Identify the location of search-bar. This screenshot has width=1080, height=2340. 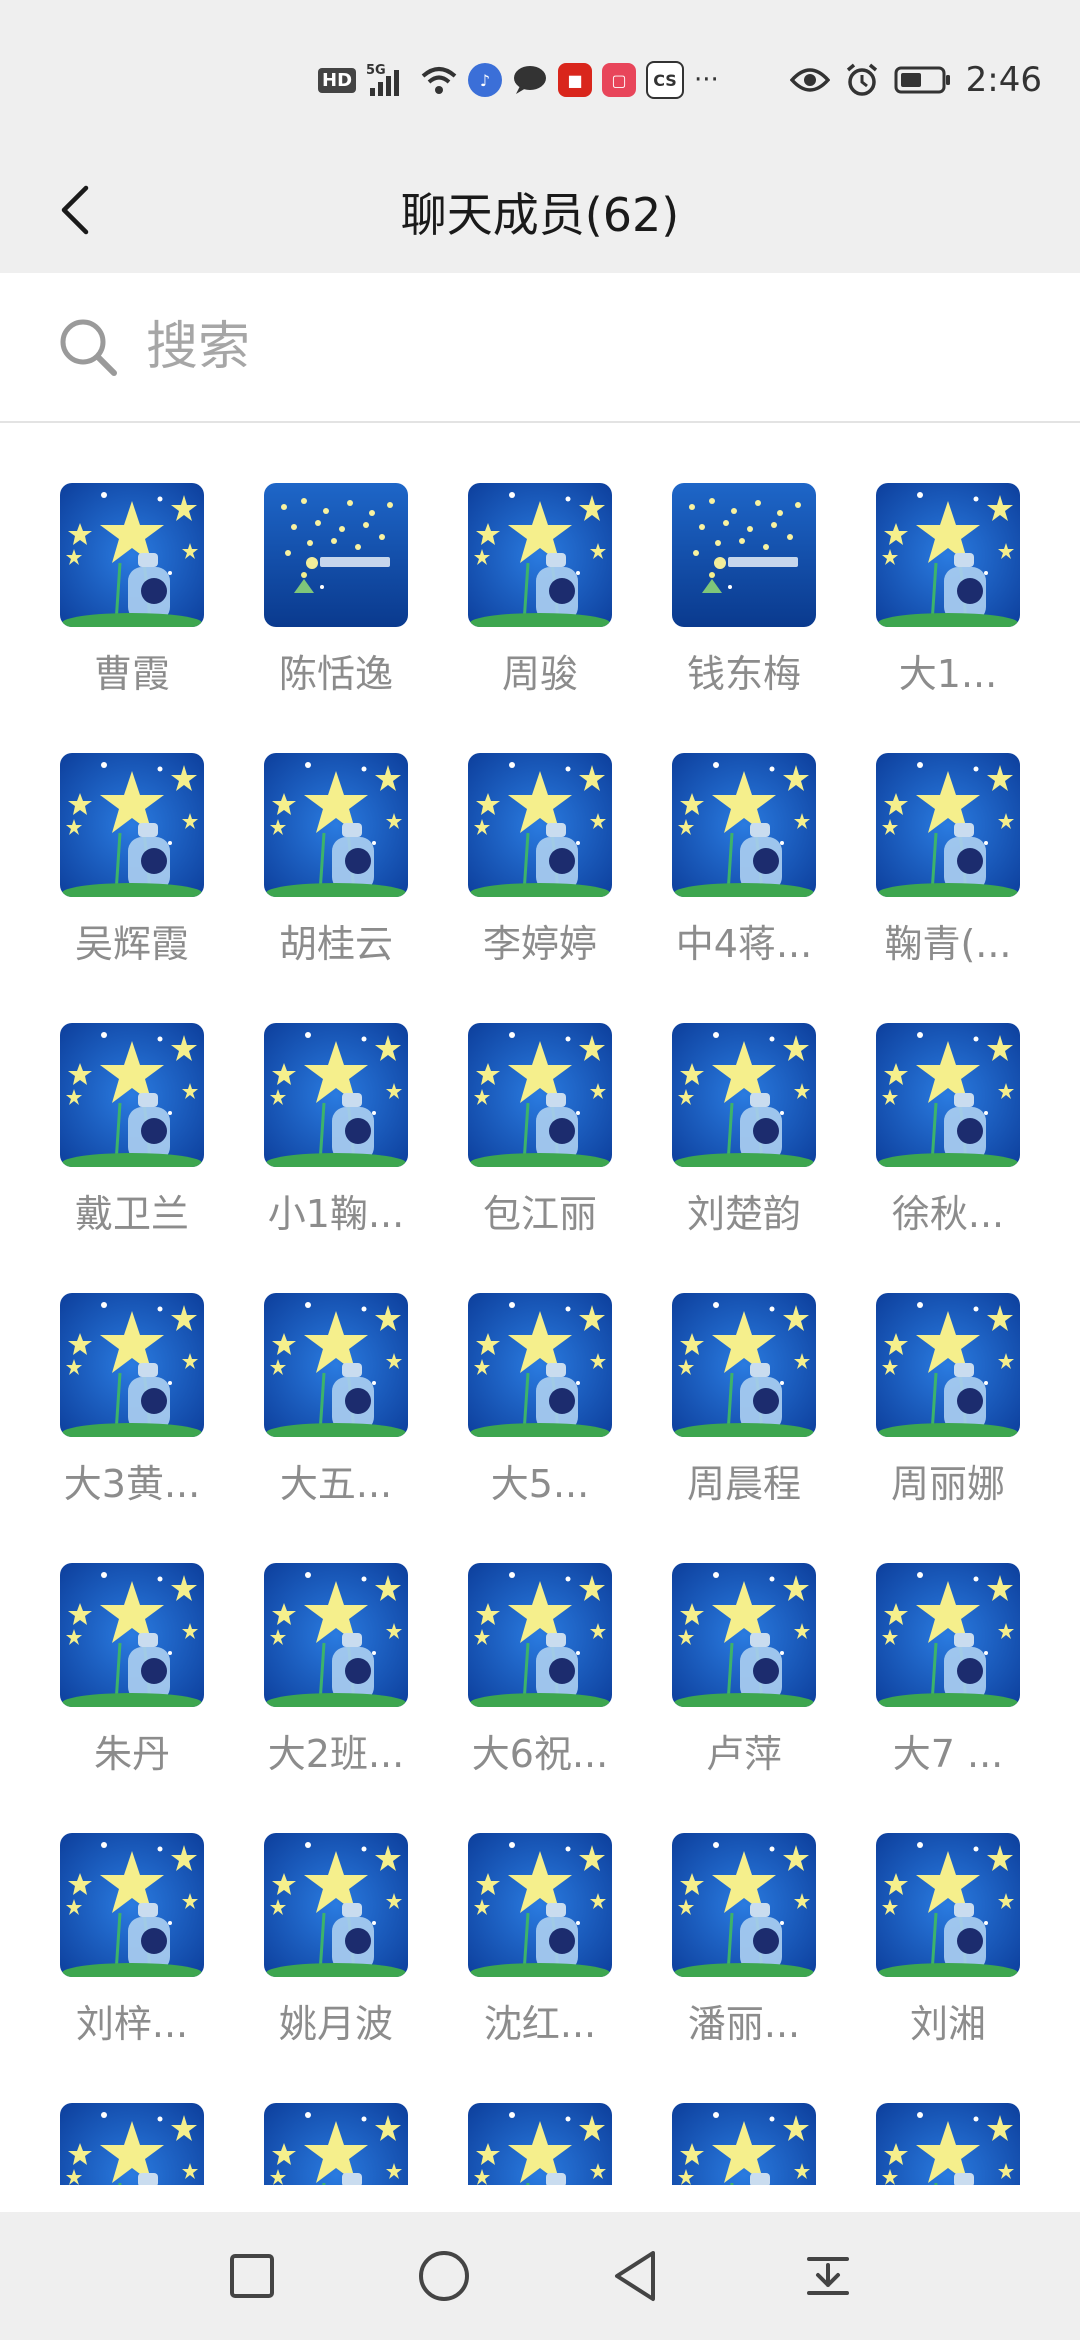
(540, 348).